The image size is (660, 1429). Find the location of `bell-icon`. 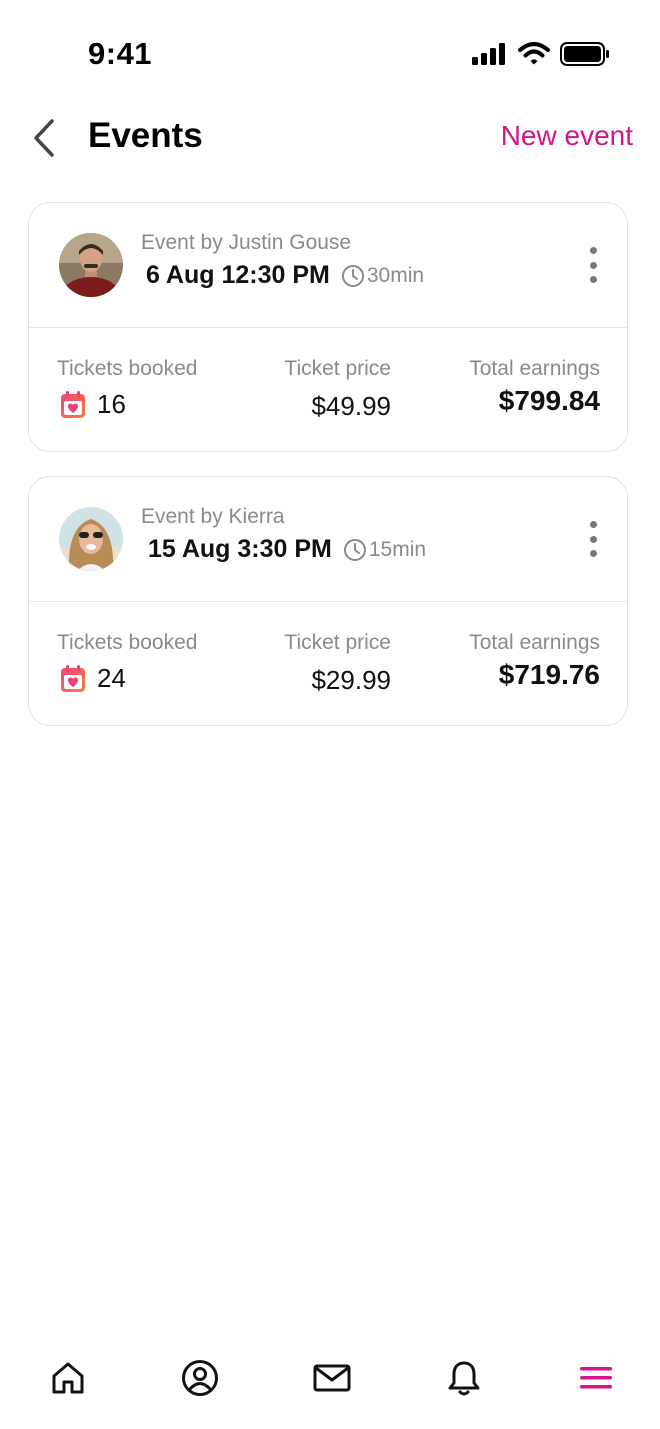

bell-icon is located at coordinates (464, 1378).